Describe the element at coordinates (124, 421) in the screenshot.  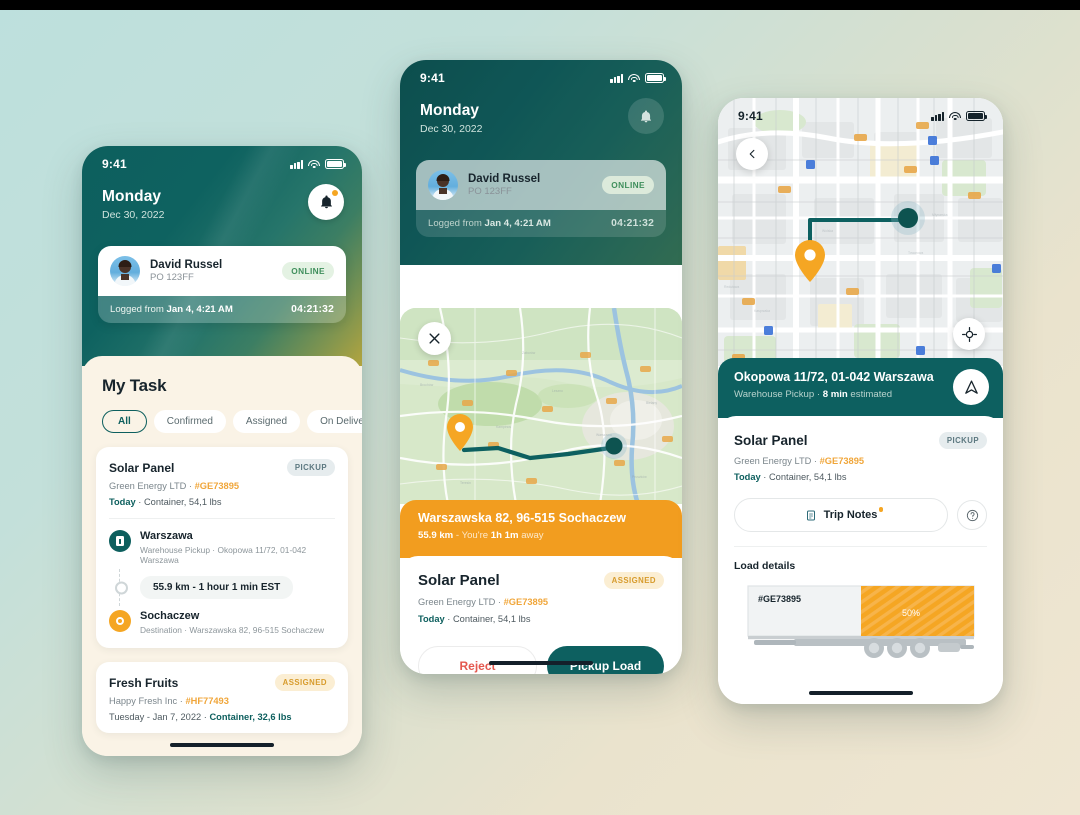
I see `filter-chip-all: All` at that location.